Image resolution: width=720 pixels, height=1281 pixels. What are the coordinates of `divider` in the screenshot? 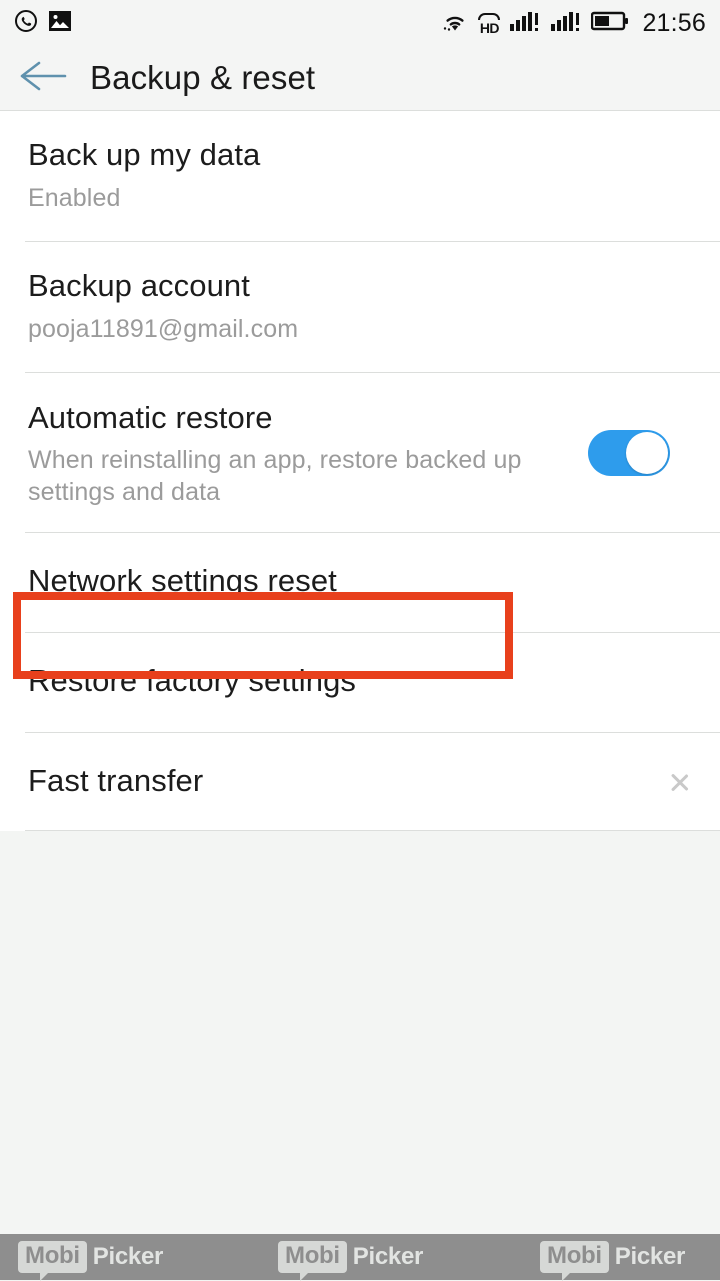 It's located at (372, 830).